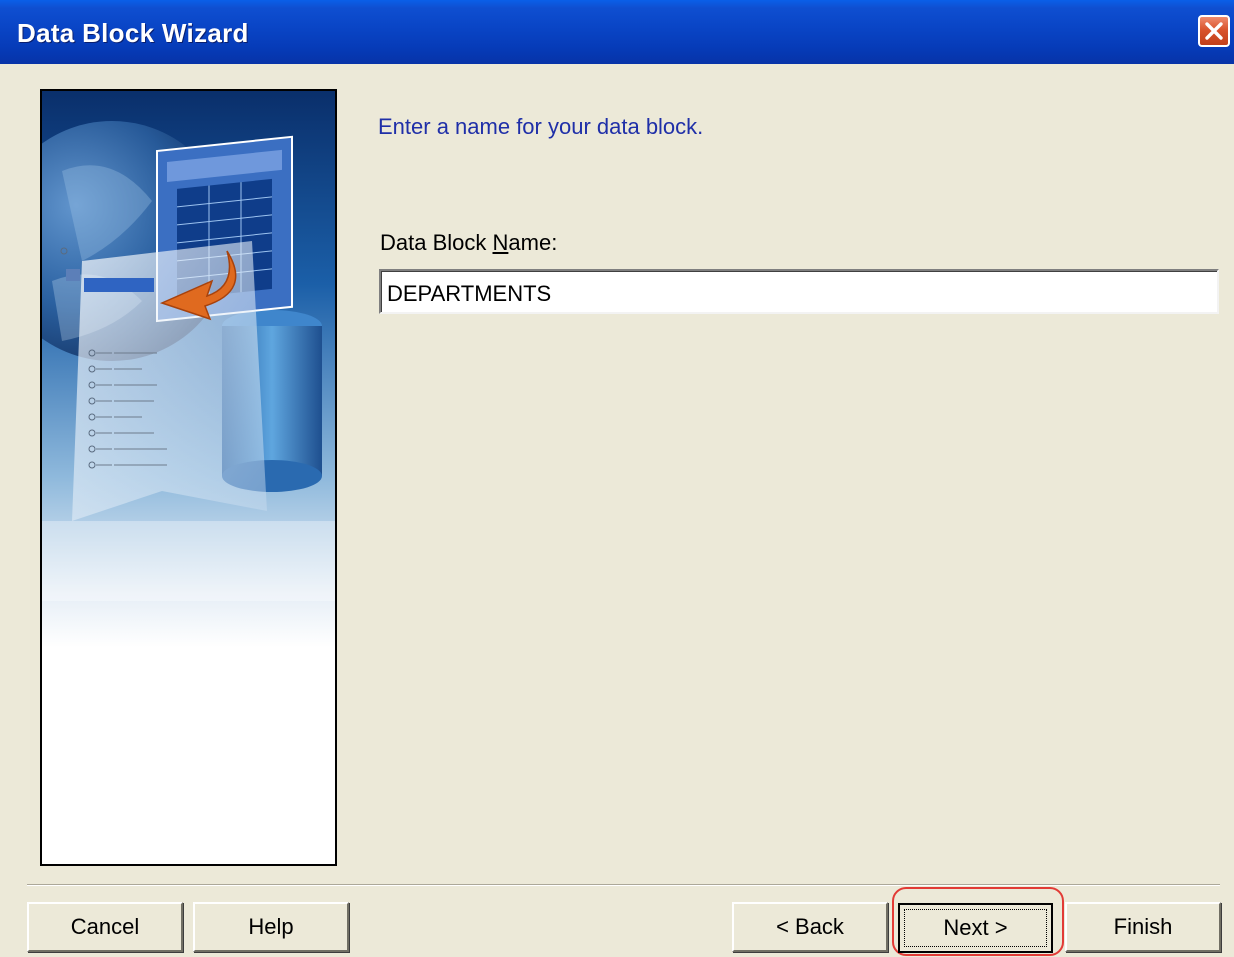 The height and width of the screenshot is (957, 1234). I want to click on window-title: Data Block Wizard, so click(133, 33).